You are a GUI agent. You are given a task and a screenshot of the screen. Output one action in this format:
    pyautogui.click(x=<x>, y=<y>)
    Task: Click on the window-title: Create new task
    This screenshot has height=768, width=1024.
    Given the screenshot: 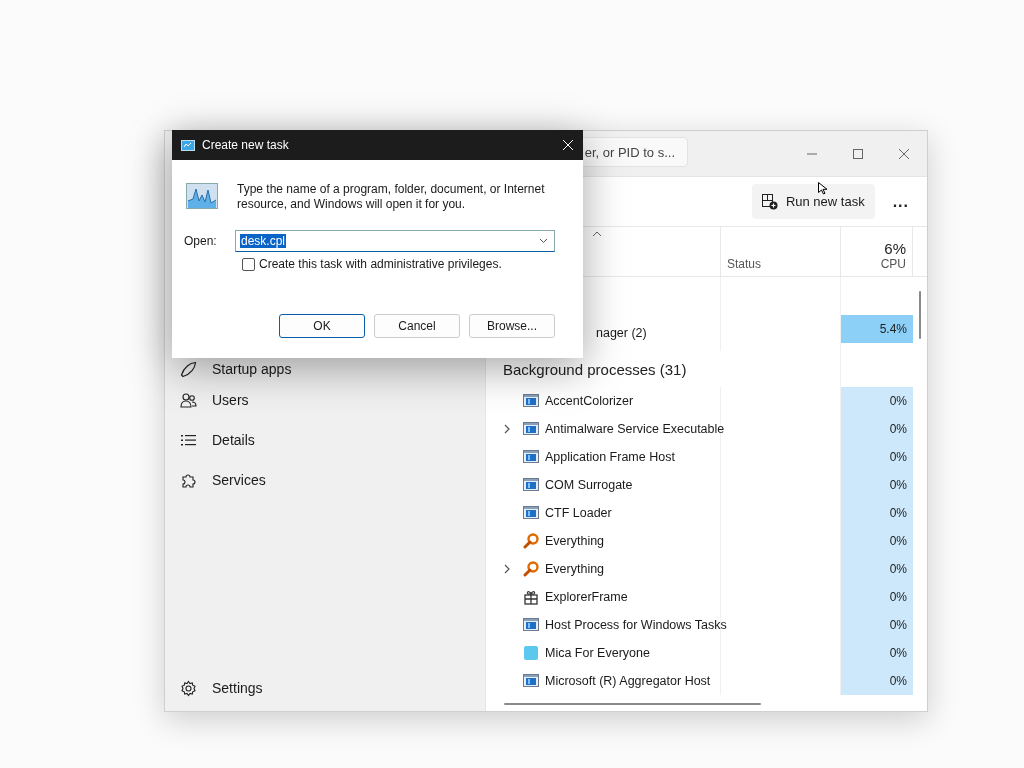 What is the action you would take?
    pyautogui.click(x=245, y=145)
    